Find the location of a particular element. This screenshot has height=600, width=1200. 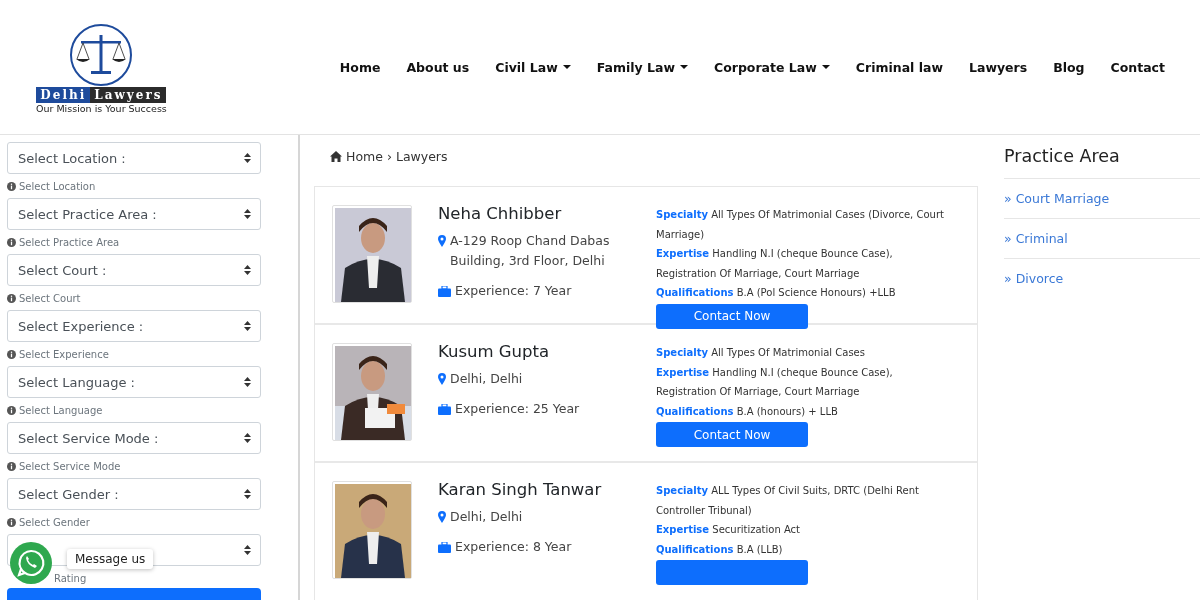

chat-tooltip: Message us is located at coordinates (110, 559).